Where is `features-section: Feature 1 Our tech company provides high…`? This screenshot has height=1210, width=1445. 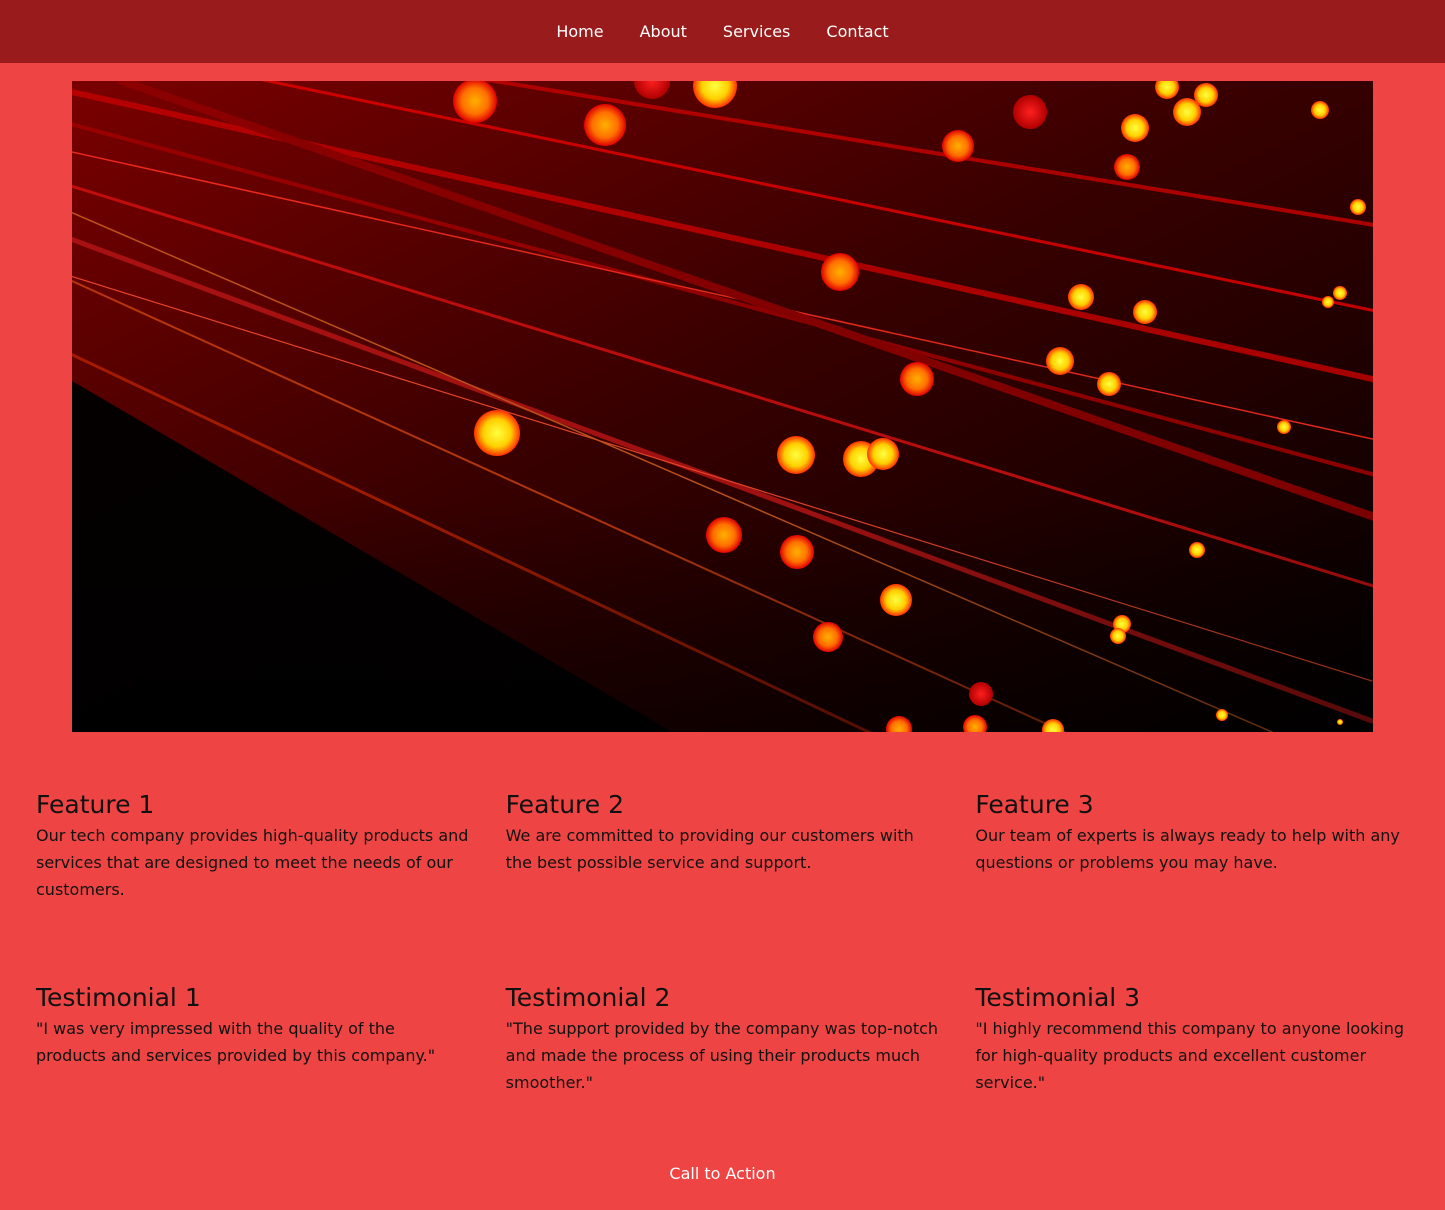 features-section: Feature 1 Our tech company provides high… is located at coordinates (722, 846).